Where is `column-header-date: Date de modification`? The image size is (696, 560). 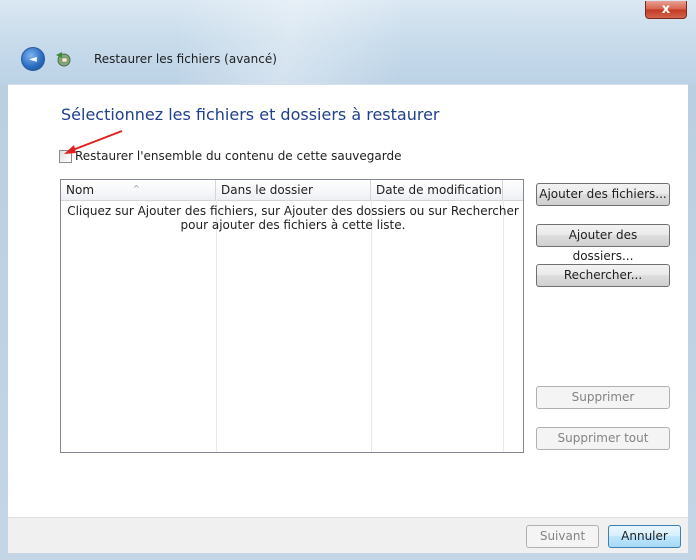 column-header-date: Date de modification is located at coordinates (437, 190).